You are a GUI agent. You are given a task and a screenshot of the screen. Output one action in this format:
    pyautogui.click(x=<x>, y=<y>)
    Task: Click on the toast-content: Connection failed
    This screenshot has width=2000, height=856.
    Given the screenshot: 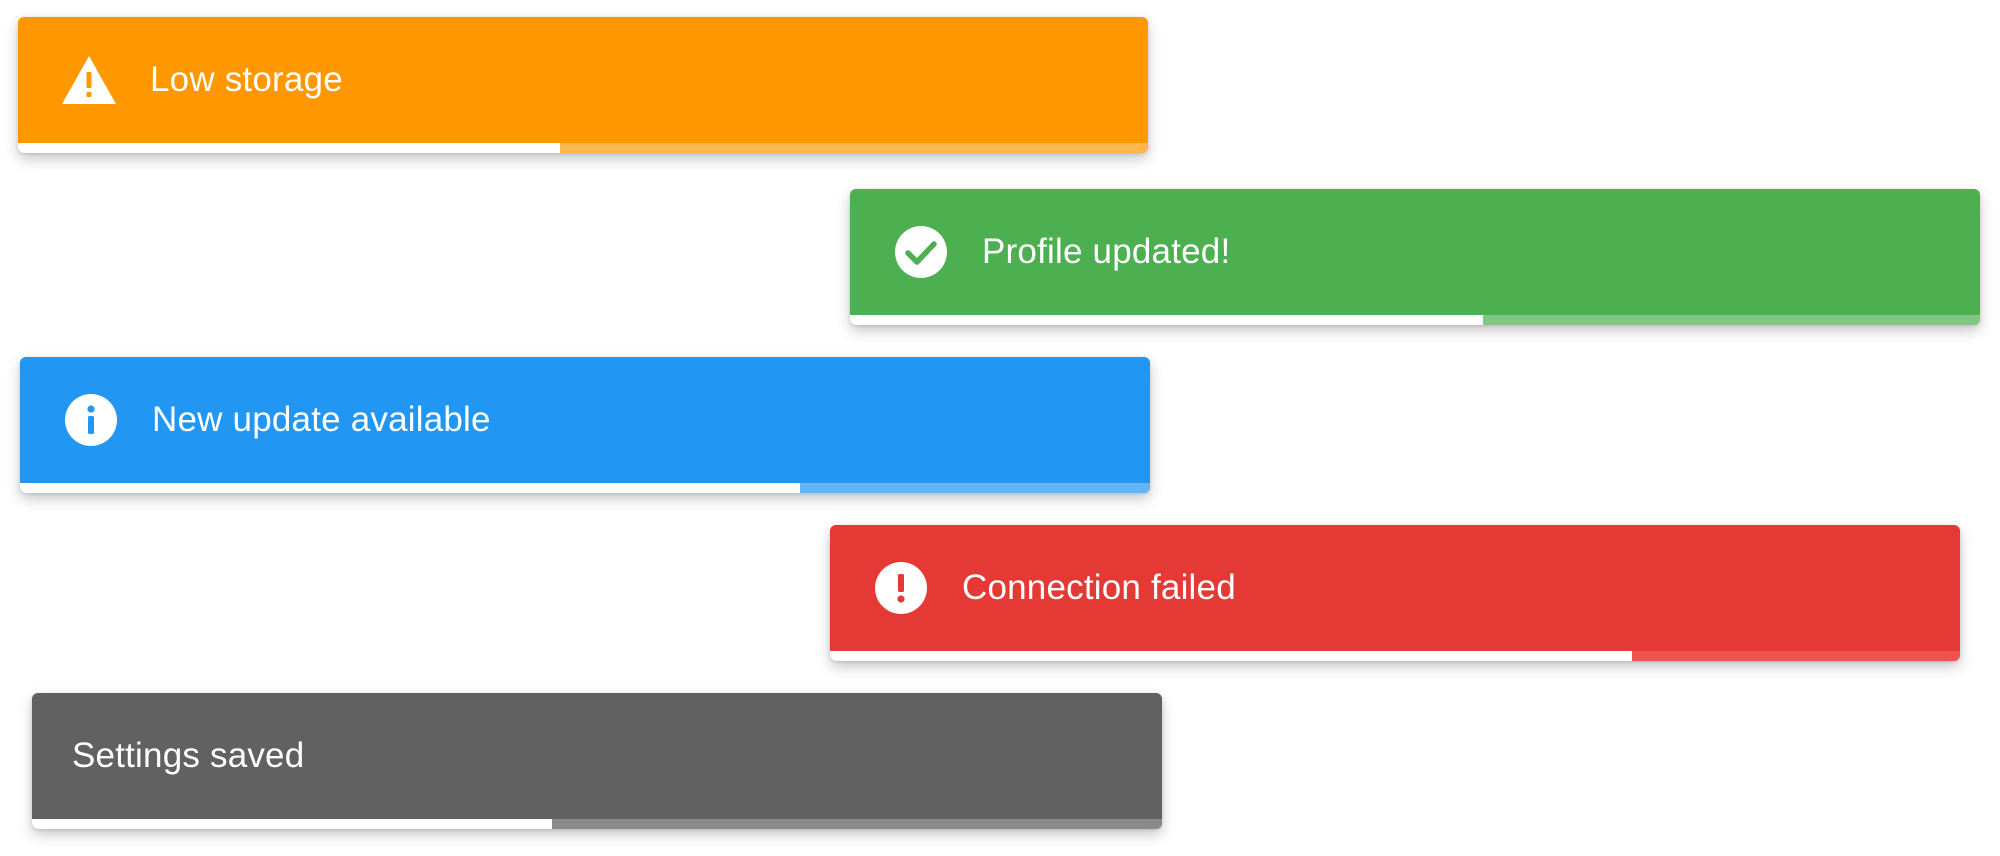 What is the action you would take?
    pyautogui.click(x=1395, y=588)
    